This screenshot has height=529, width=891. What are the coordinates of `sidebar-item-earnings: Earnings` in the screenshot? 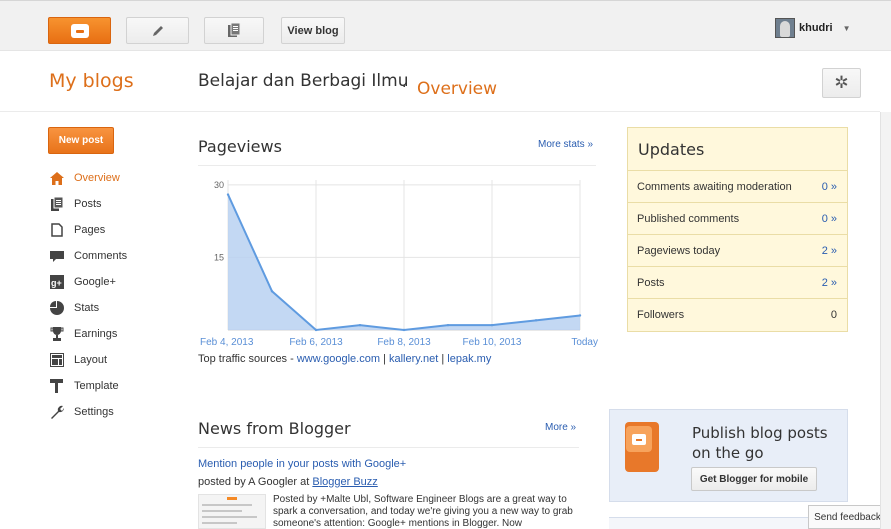 It's located at (88, 334).